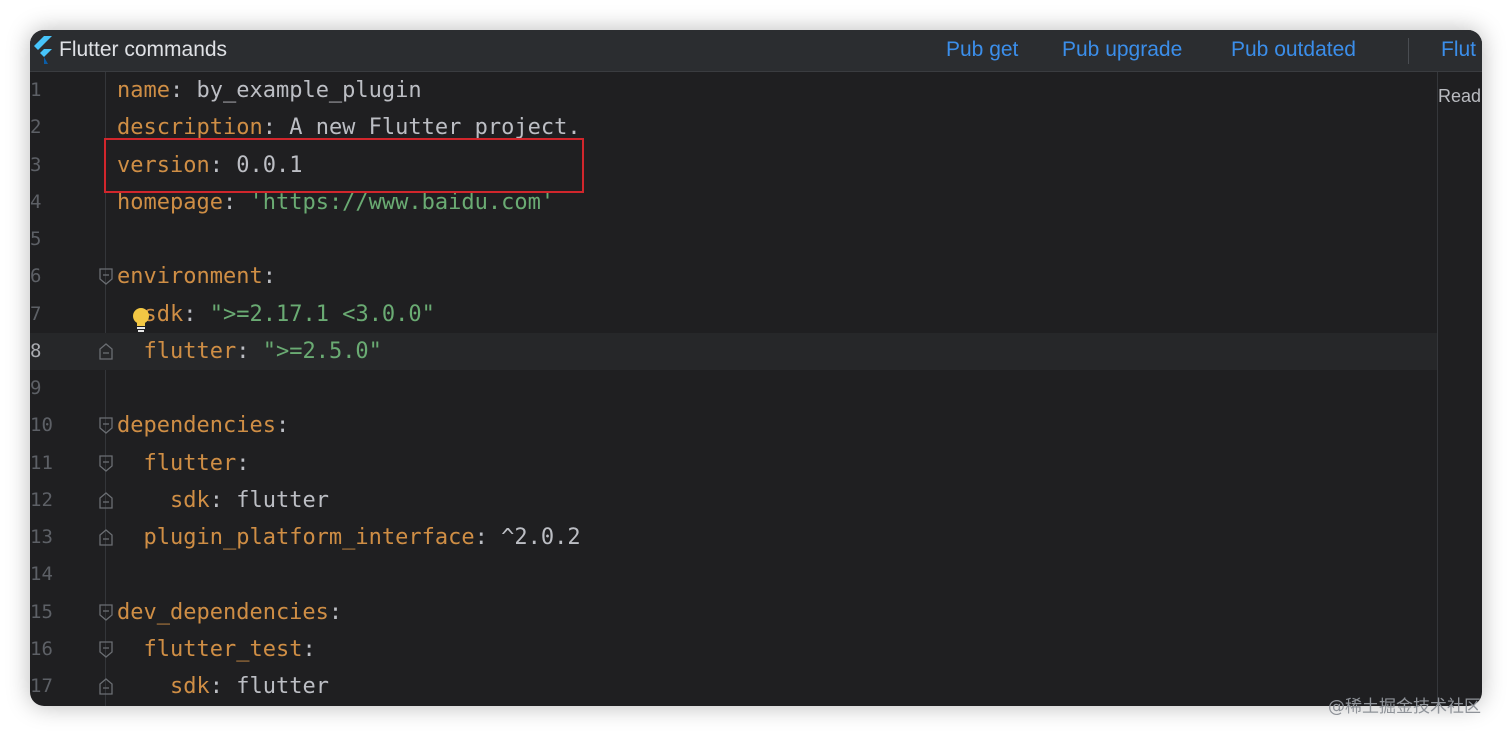 The height and width of the screenshot is (736, 1512). I want to click on code-text: sdk: ">=2.17.1 <3.0.0", so click(289, 314).